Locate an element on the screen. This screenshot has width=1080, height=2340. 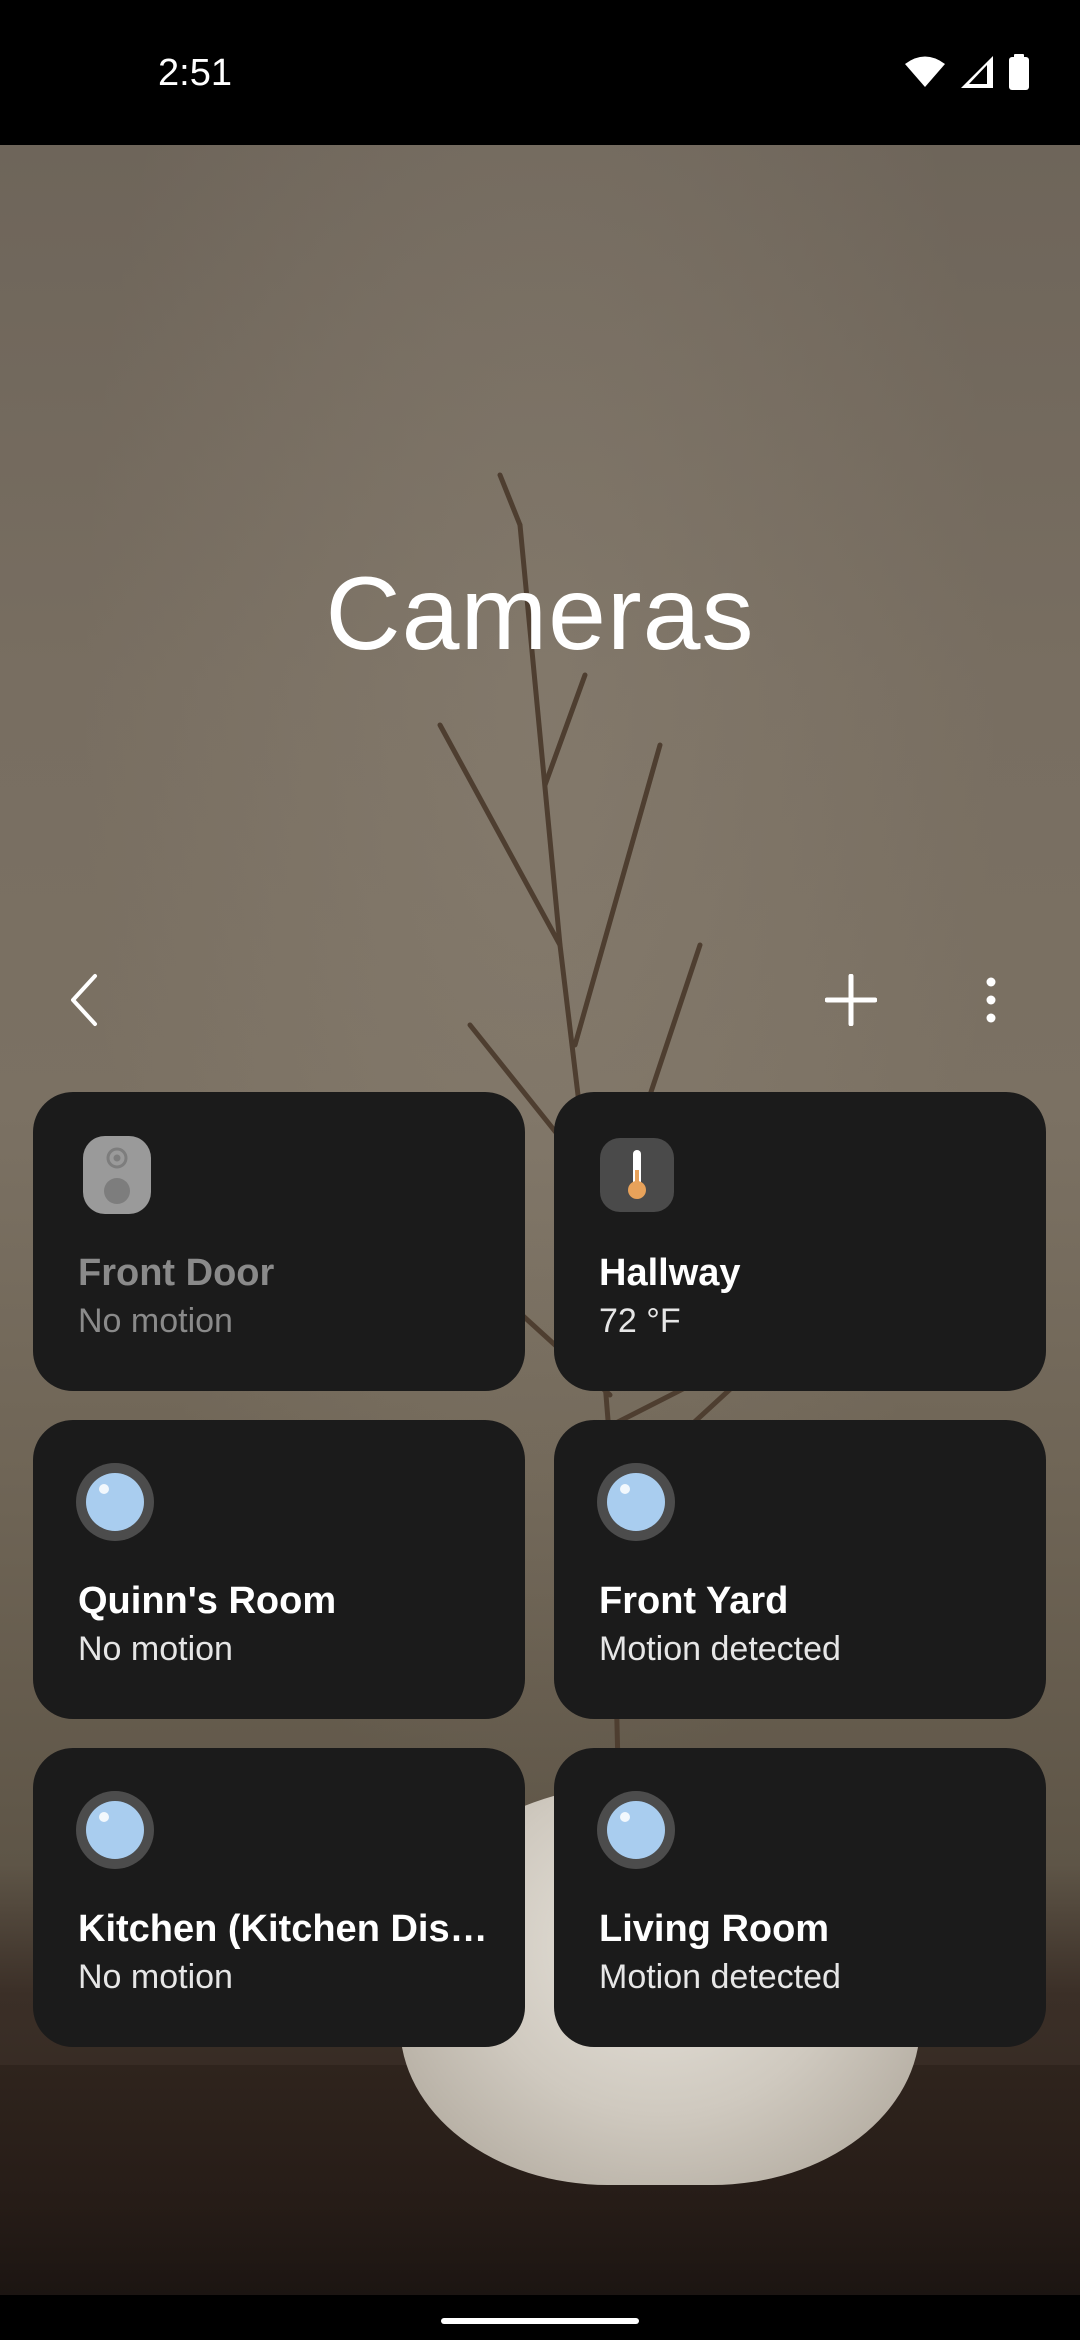
device-status: 72 °F is located at coordinates (640, 1321).